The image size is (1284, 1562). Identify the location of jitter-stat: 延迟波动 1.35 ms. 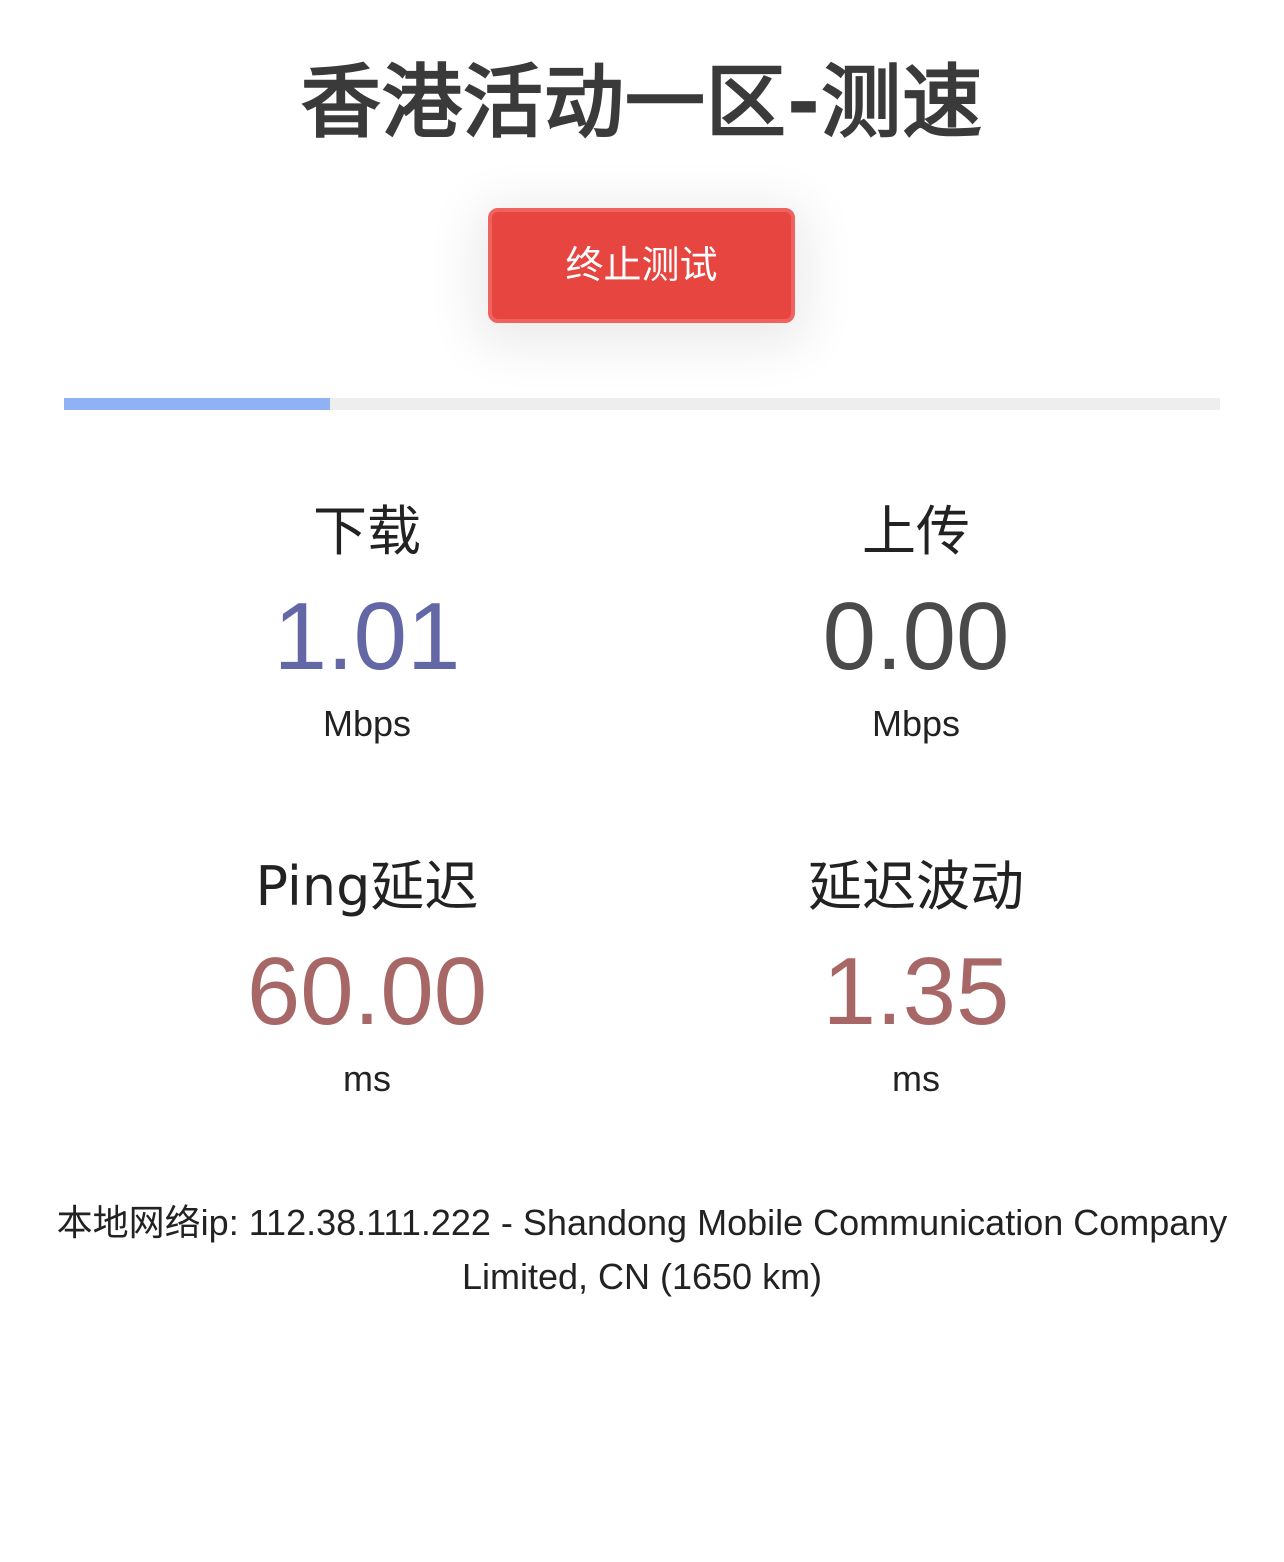
(916, 978).